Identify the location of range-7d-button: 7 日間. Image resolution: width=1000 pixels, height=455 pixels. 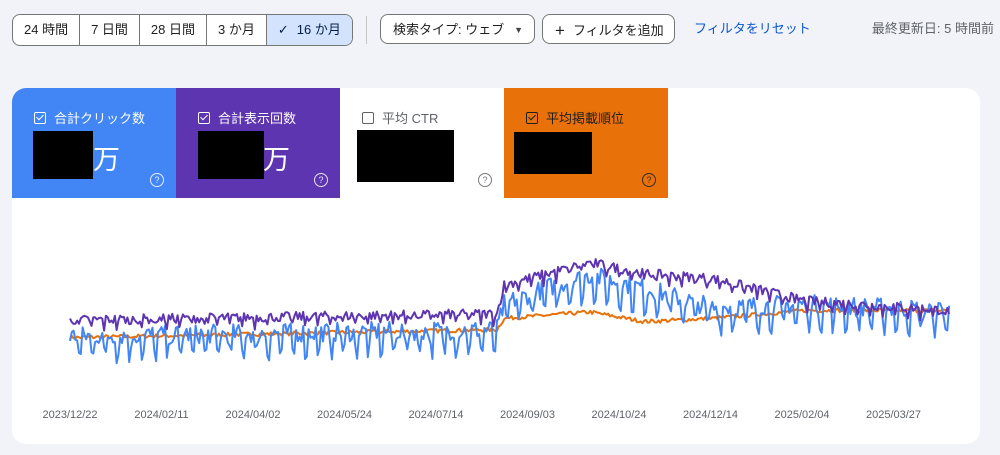
(110, 30).